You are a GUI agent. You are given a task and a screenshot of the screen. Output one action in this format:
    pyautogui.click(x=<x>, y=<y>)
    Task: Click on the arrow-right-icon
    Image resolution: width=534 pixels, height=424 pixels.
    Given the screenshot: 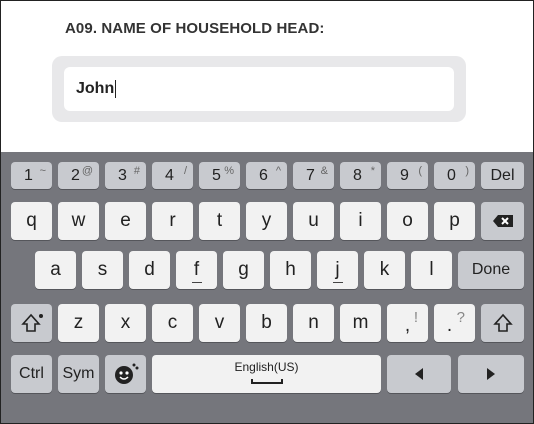 What is the action you would take?
    pyautogui.click(x=491, y=374)
    